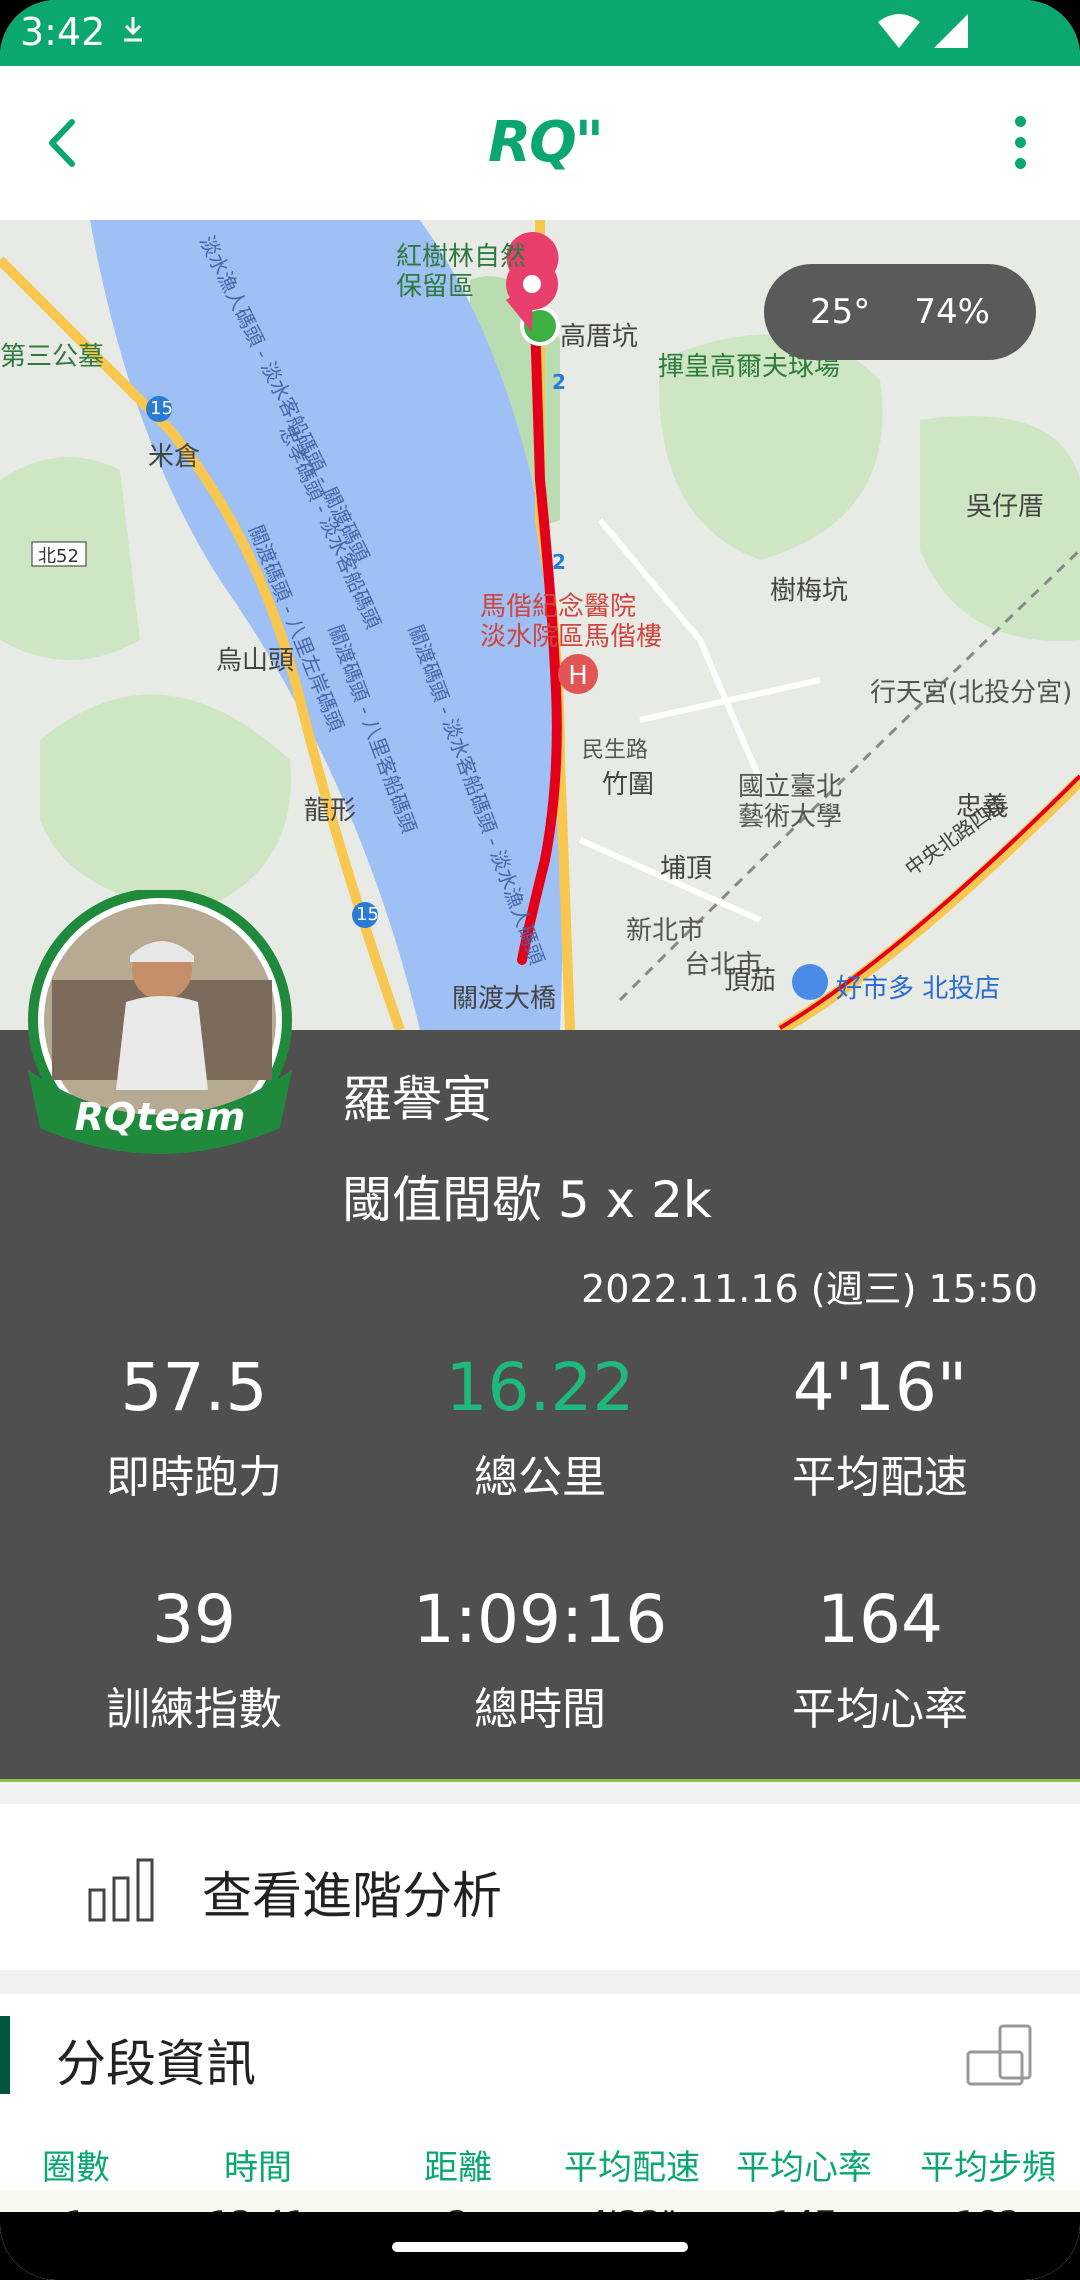  I want to click on section-accent-bar, so click(5, 2055).